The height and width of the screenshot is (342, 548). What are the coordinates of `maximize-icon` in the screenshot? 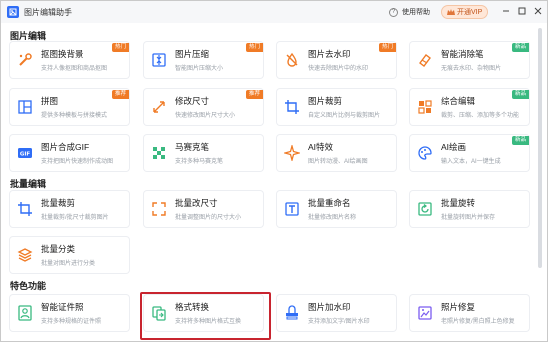 It's located at (522, 11).